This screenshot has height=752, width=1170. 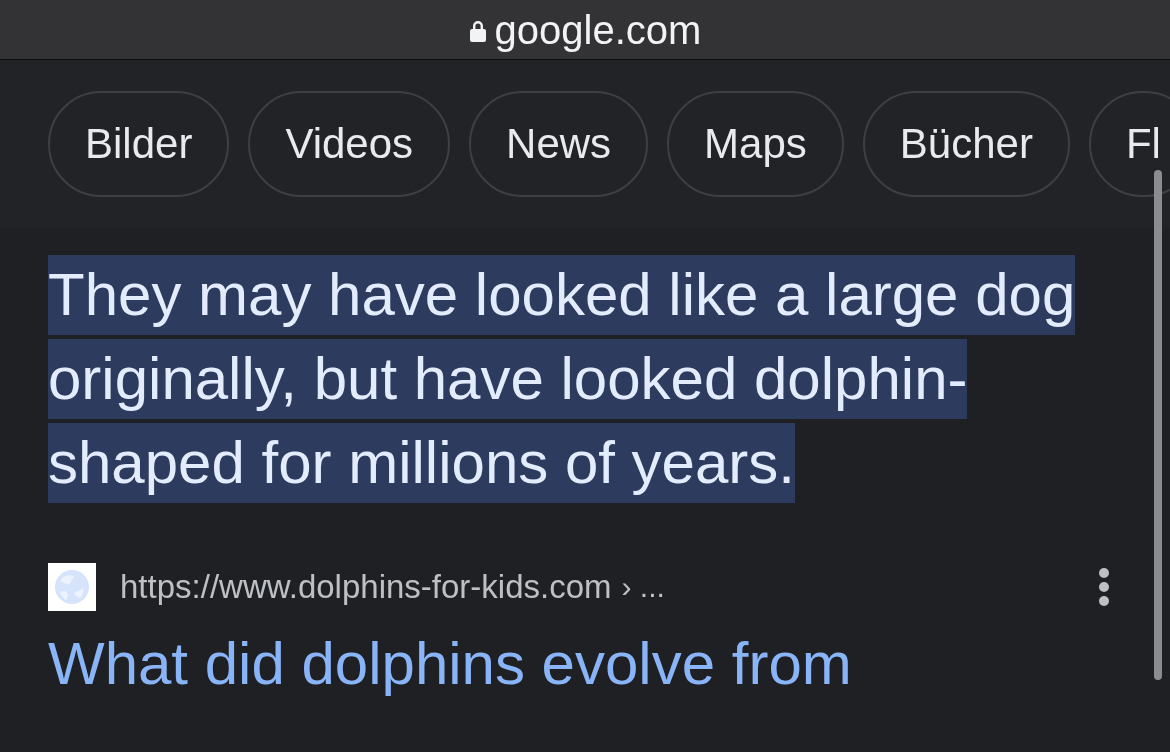 What do you see at coordinates (585, 664) in the screenshot?
I see `result-title-link: What did dolphins evolve from` at bounding box center [585, 664].